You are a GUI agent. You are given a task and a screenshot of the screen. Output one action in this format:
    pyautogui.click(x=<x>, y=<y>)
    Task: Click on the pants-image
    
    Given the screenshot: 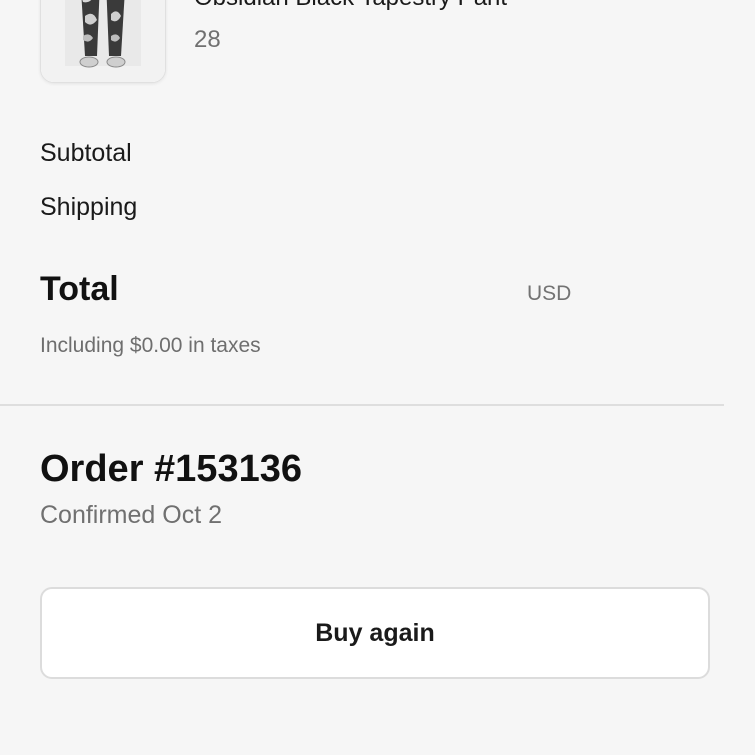 What is the action you would take?
    pyautogui.click(x=103, y=41)
    